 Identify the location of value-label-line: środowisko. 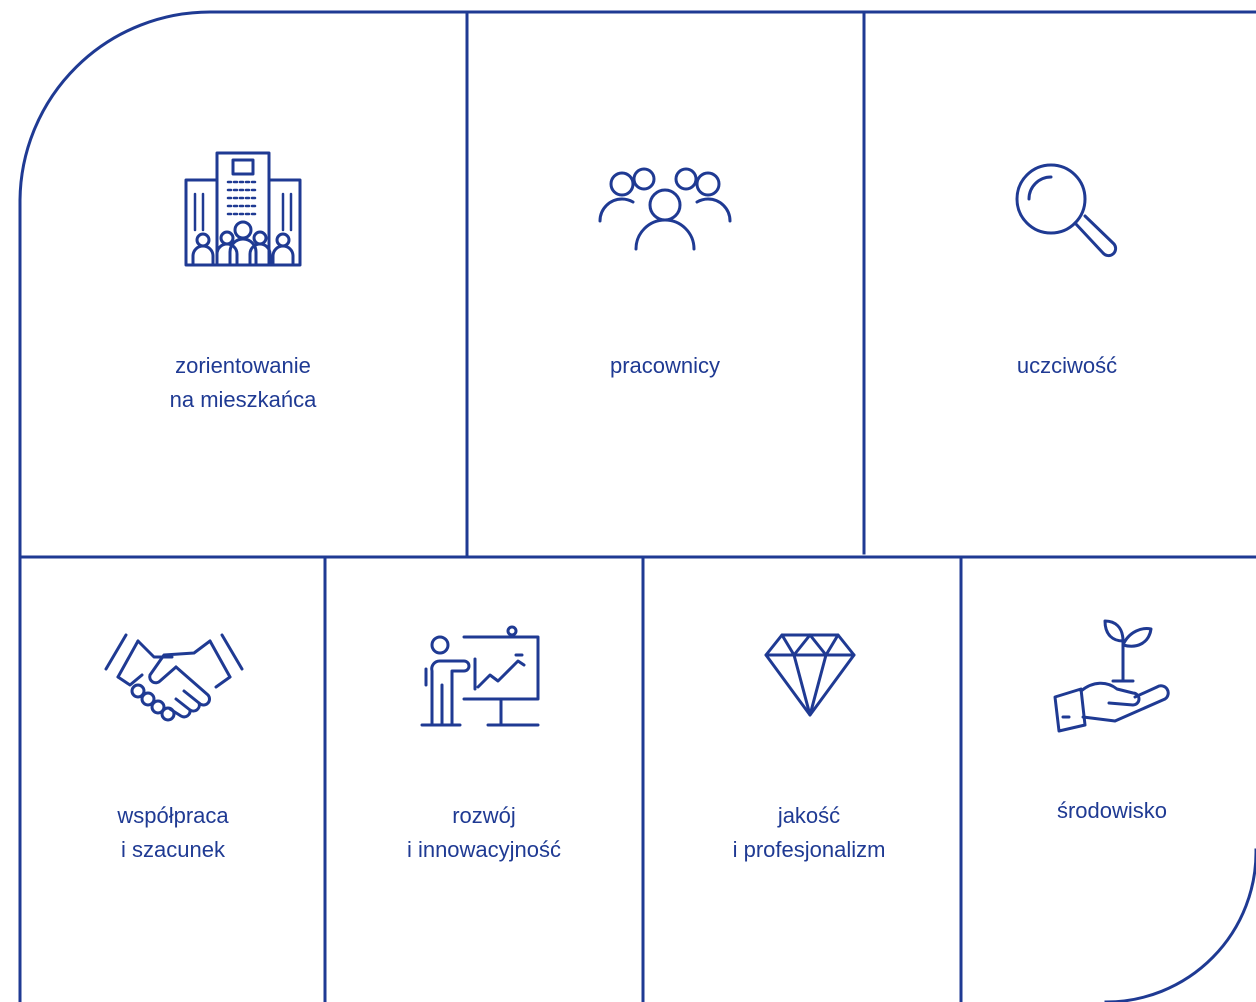
(1112, 810).